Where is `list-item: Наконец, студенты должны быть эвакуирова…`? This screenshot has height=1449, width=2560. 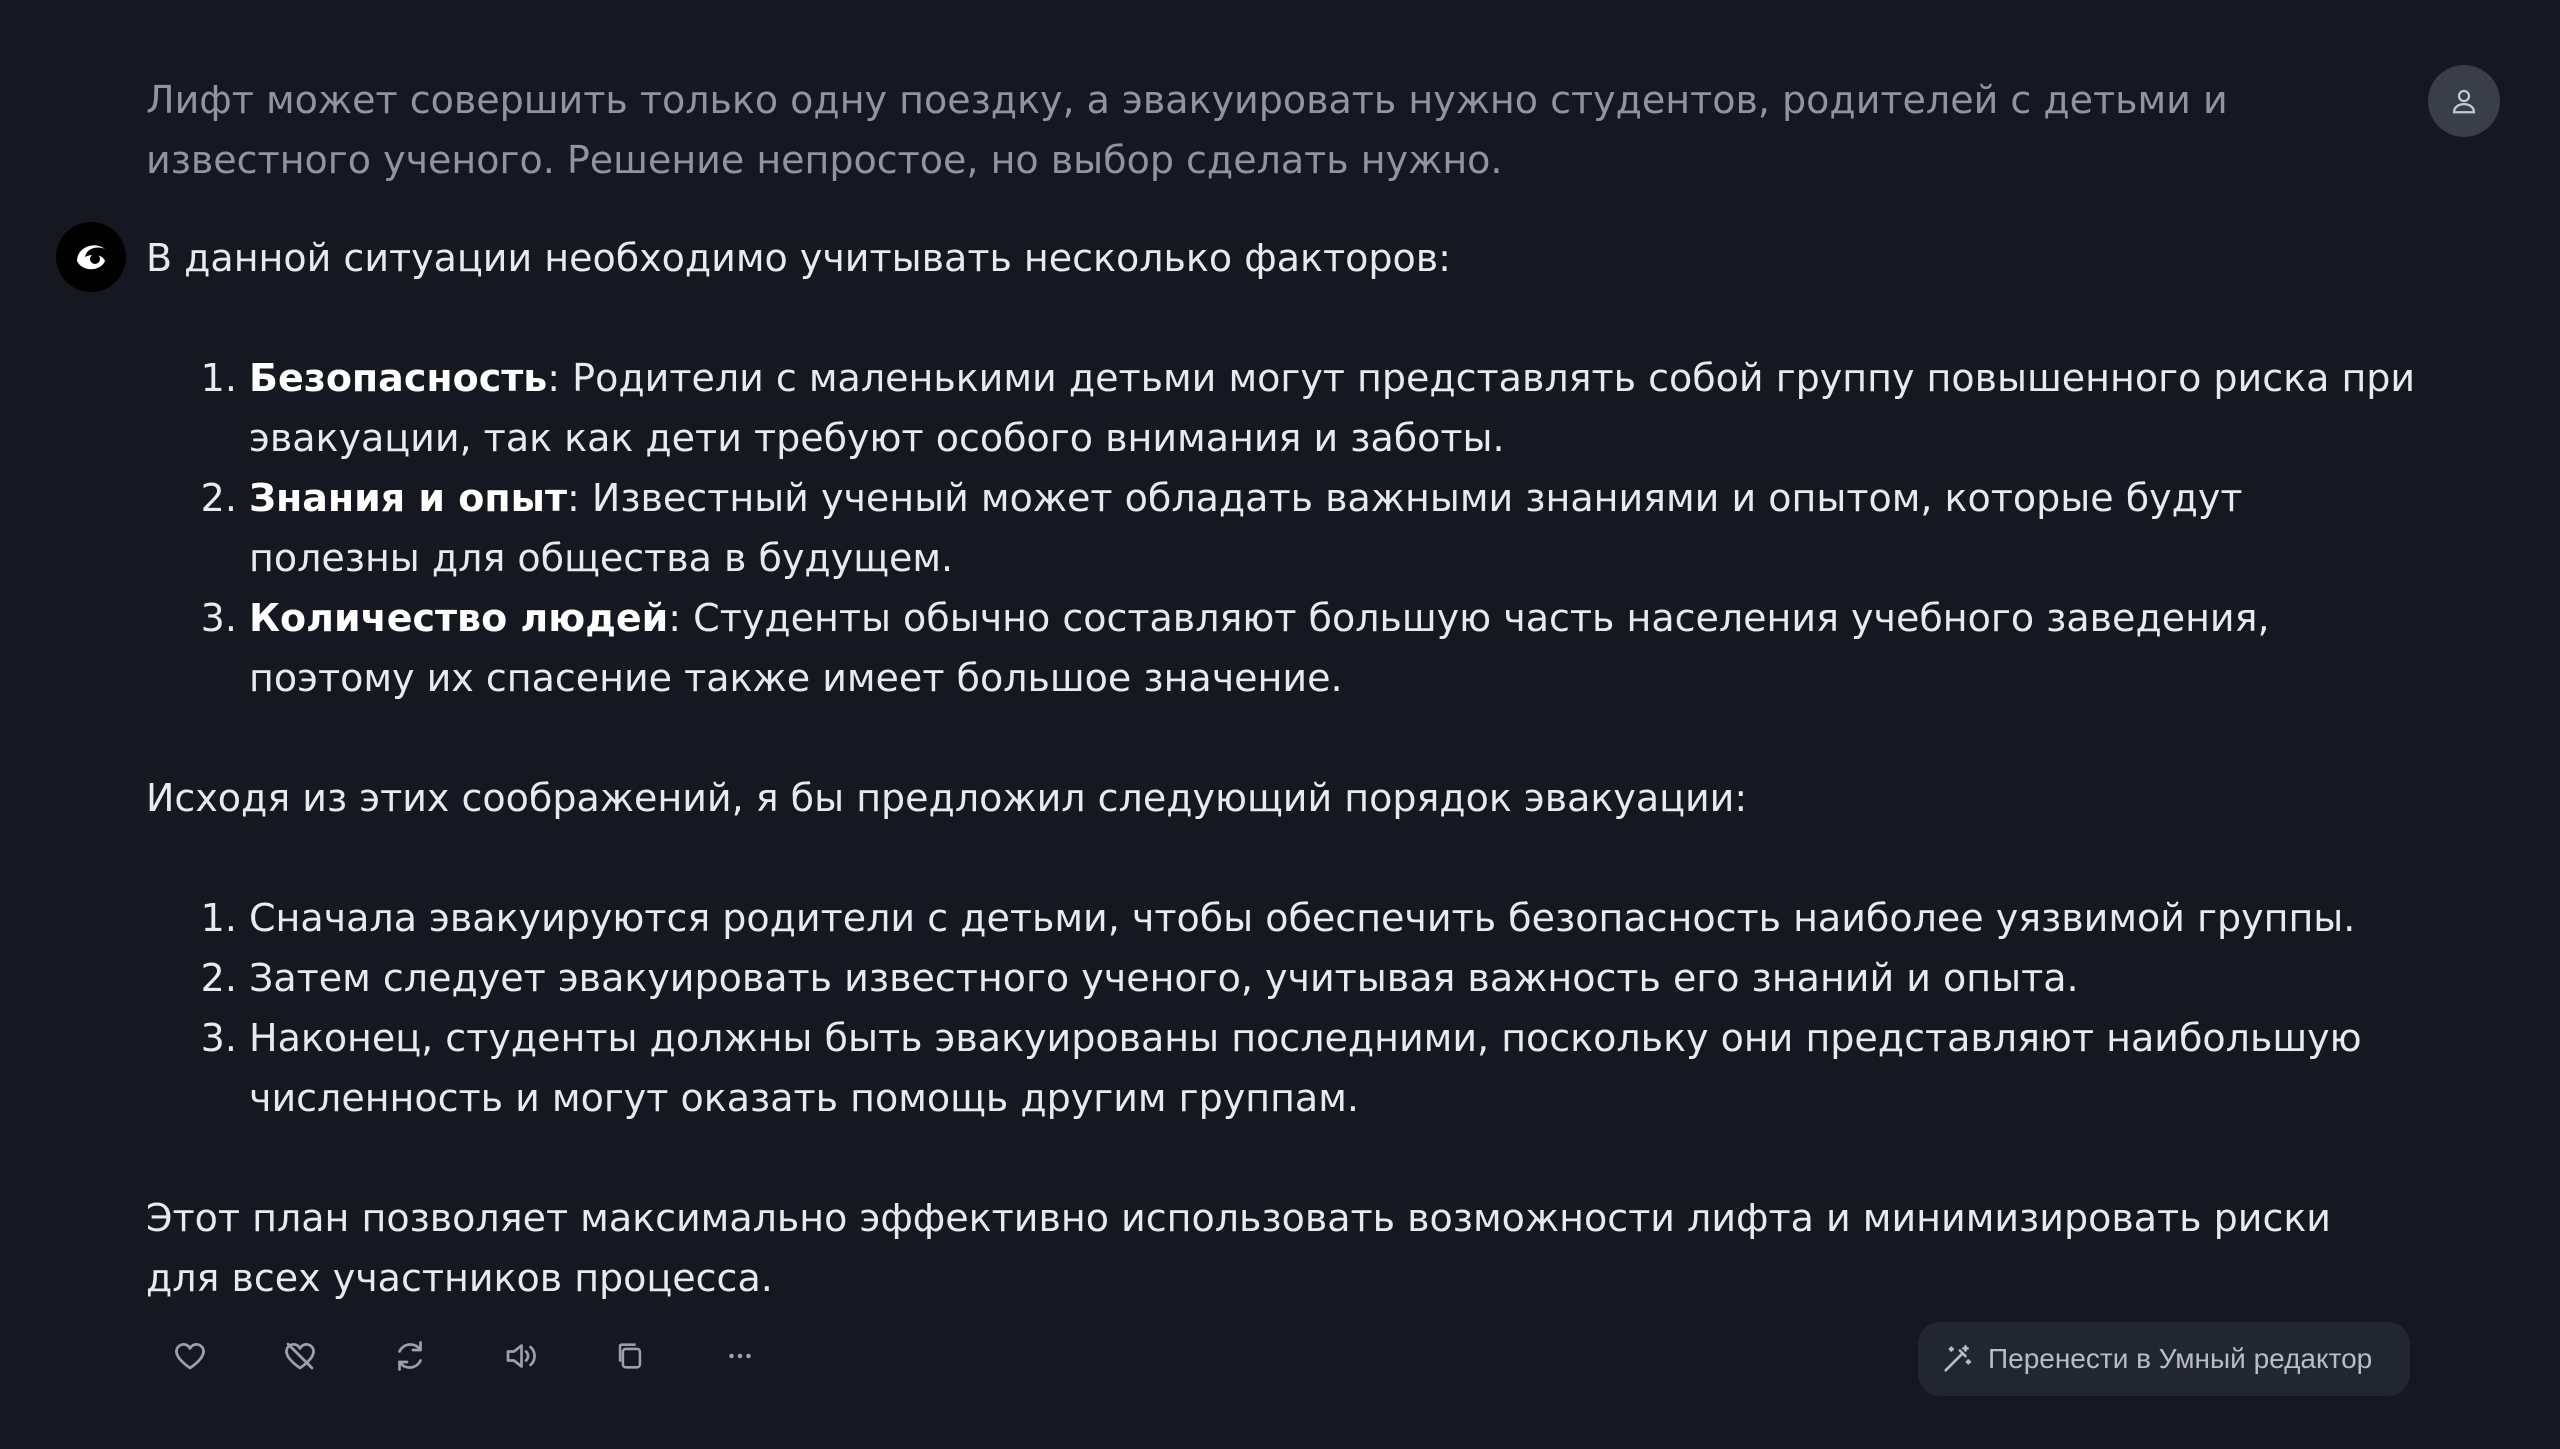
list-item: Наконец, студенты должны быть эвакуирова… is located at coordinates (1332, 1068).